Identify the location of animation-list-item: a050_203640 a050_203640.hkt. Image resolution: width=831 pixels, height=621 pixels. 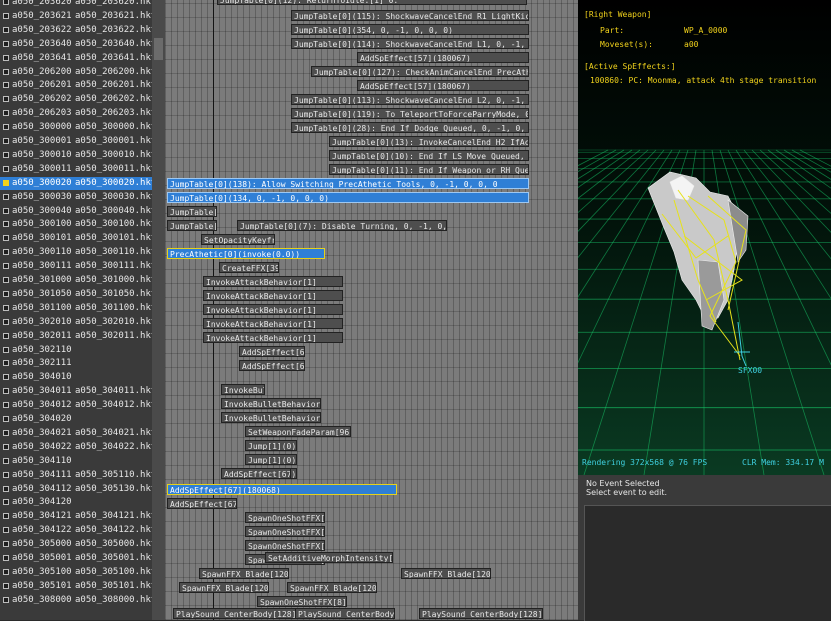
(78, 44).